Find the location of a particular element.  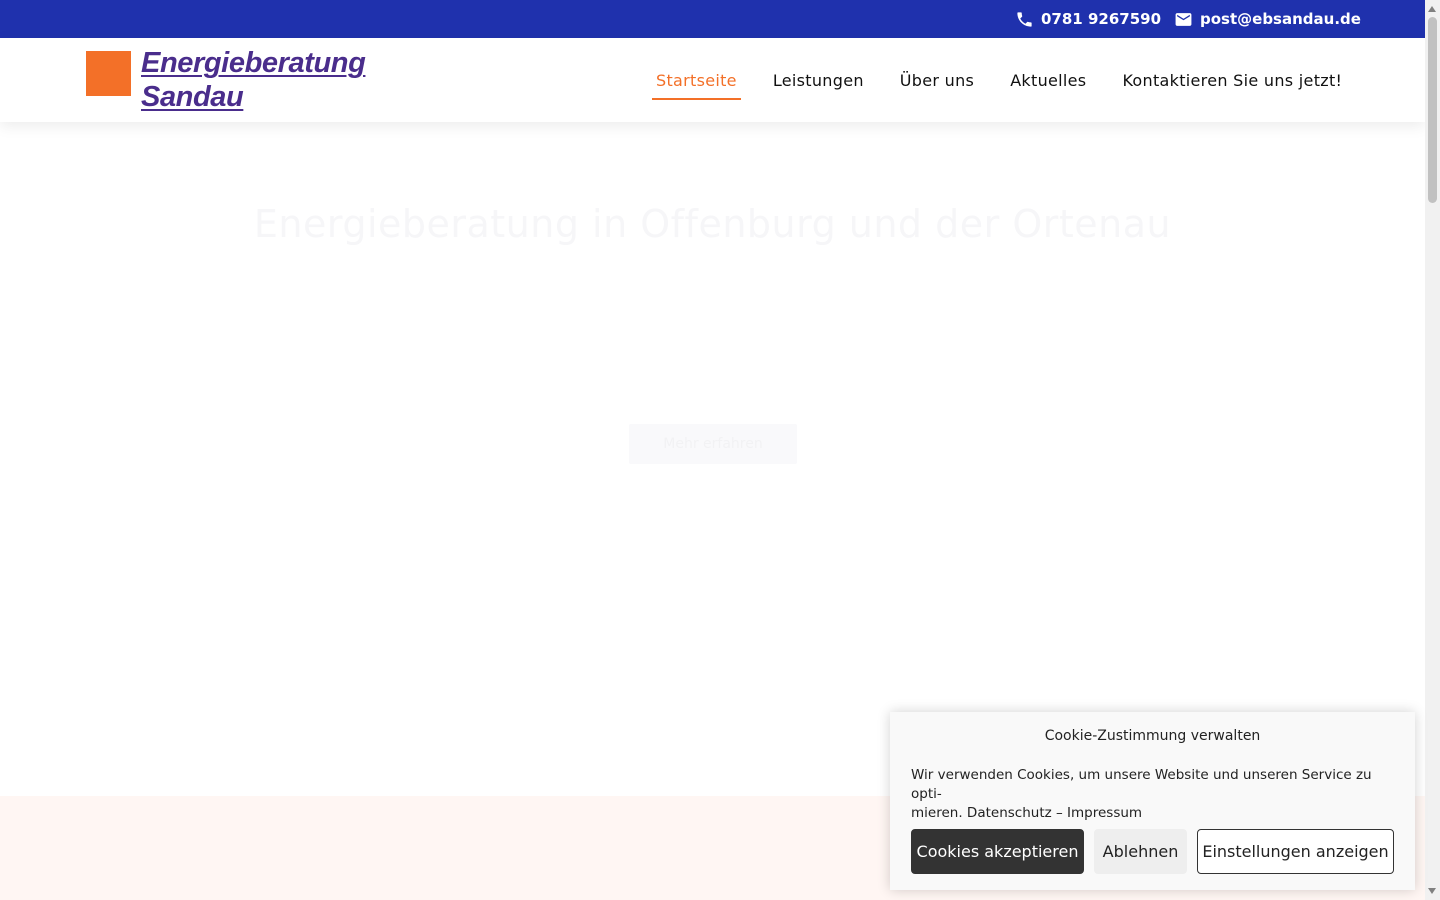

site-logo: Energieberatung Sandau is located at coordinates (240, 80).